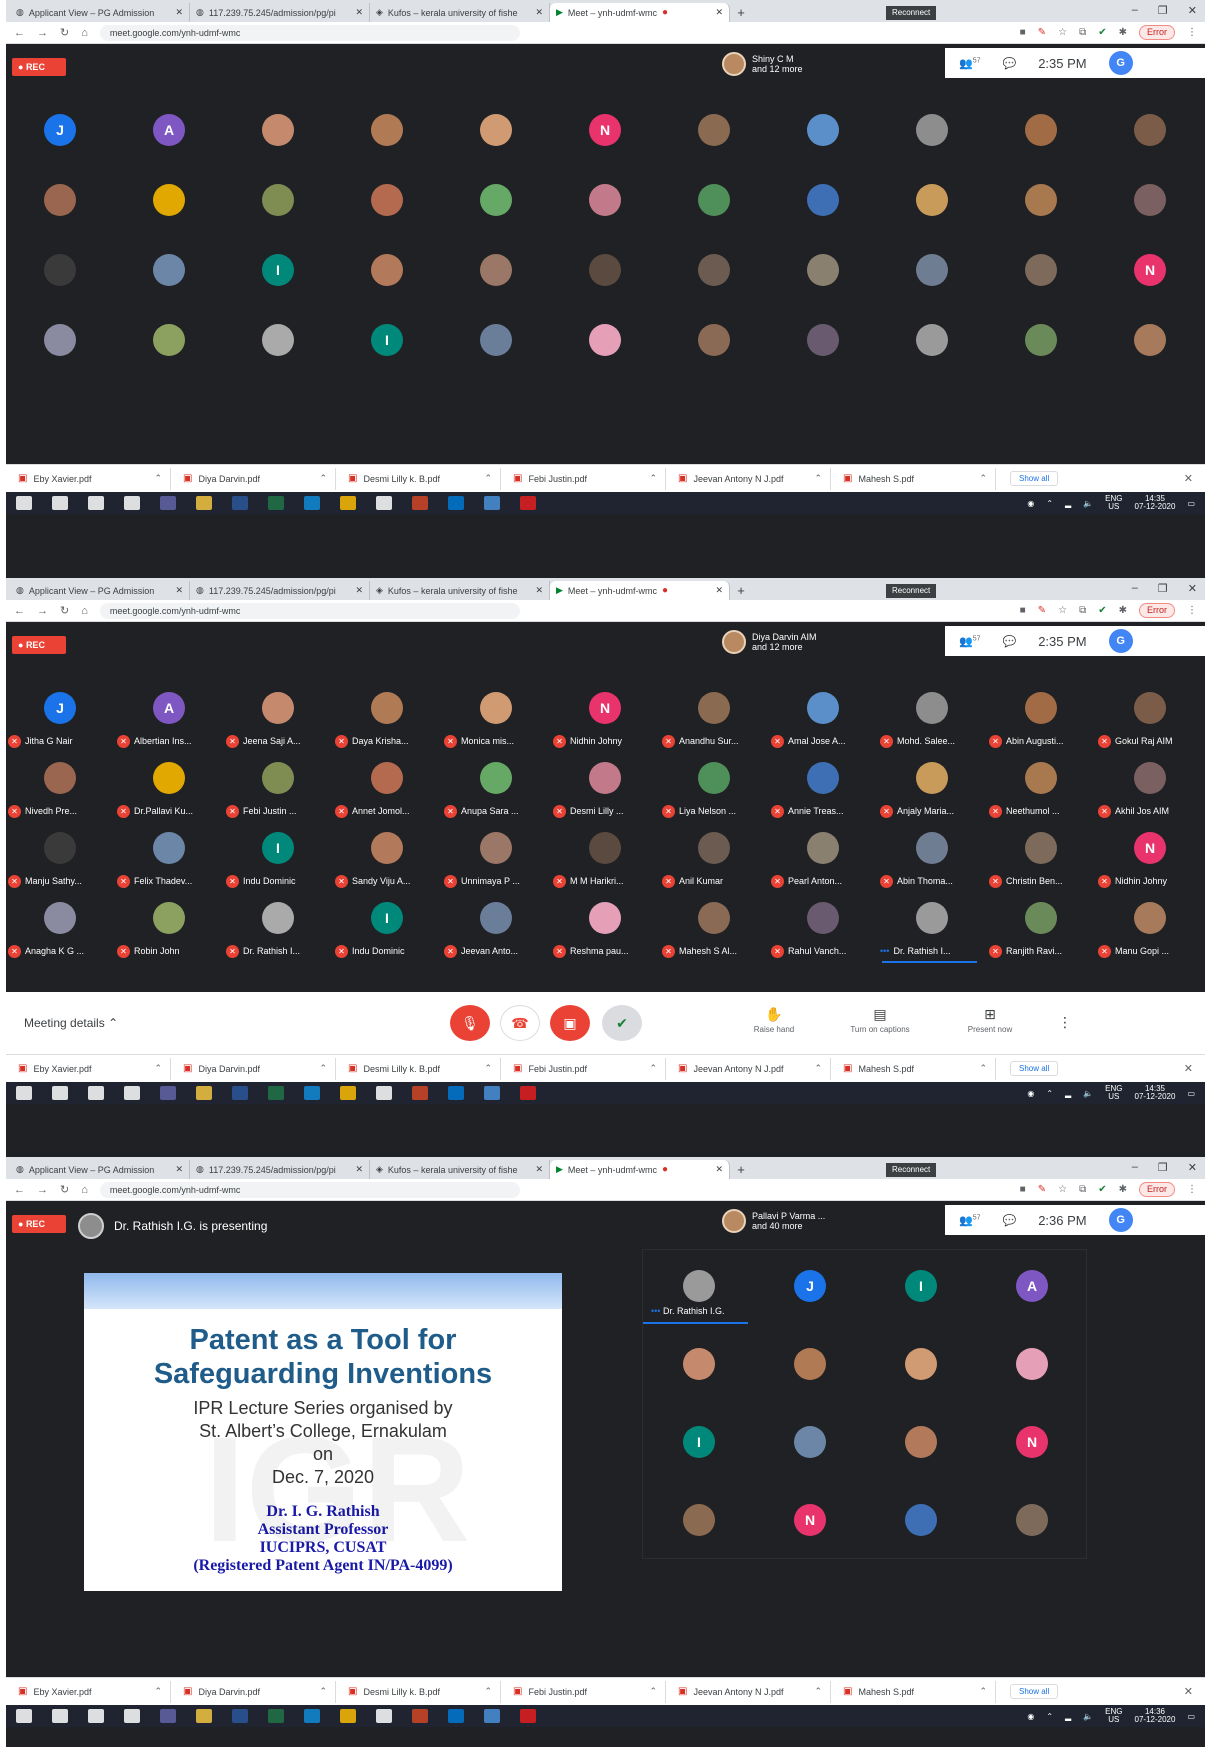  What do you see at coordinates (570, 1023) in the screenshot?
I see `camera-off-button: ▣` at bounding box center [570, 1023].